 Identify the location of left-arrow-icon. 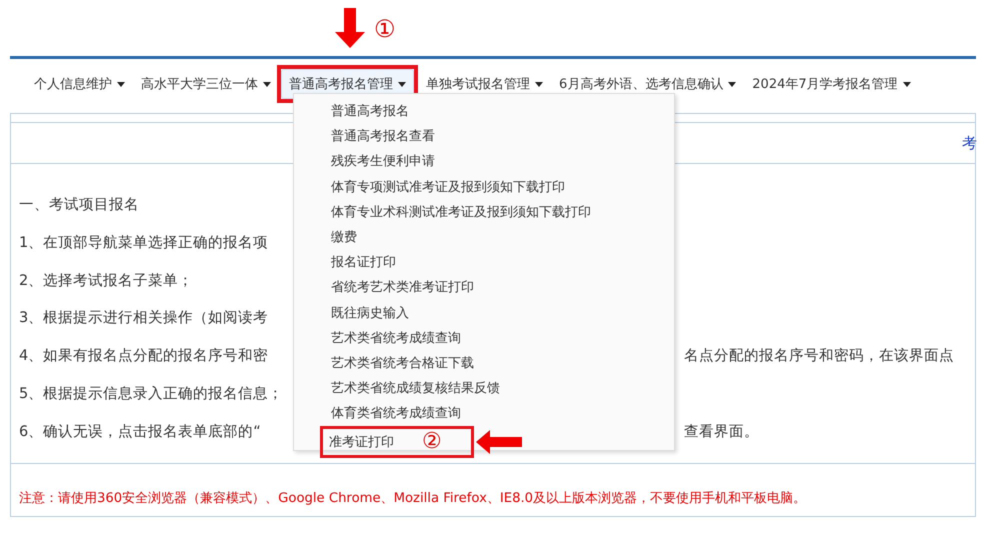
(499, 442).